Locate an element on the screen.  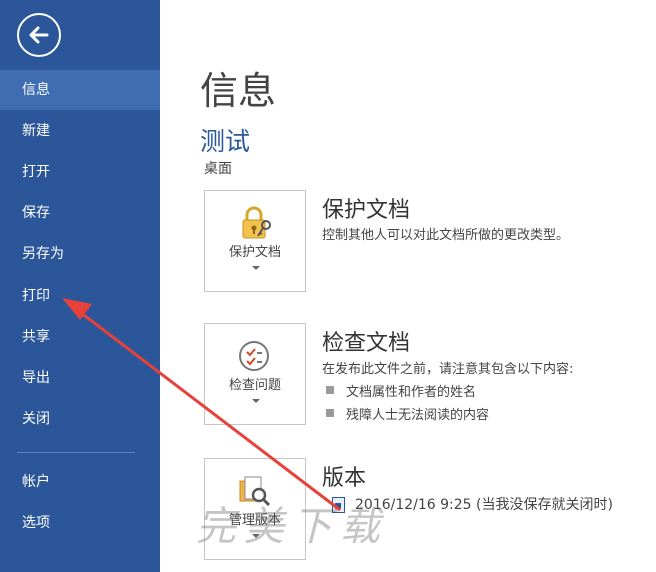
nav-item-account: 帐户 is located at coordinates (80, 482).